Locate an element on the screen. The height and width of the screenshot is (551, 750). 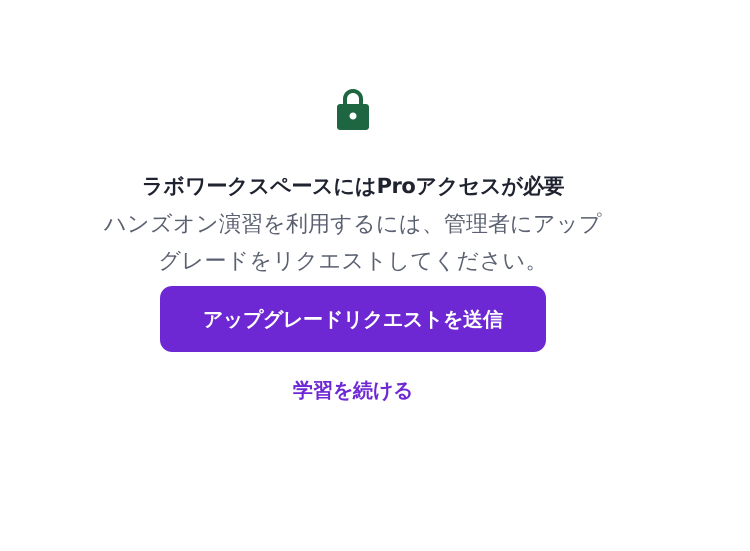
continue-learning-link: 学習を続ける is located at coordinates (353, 390).